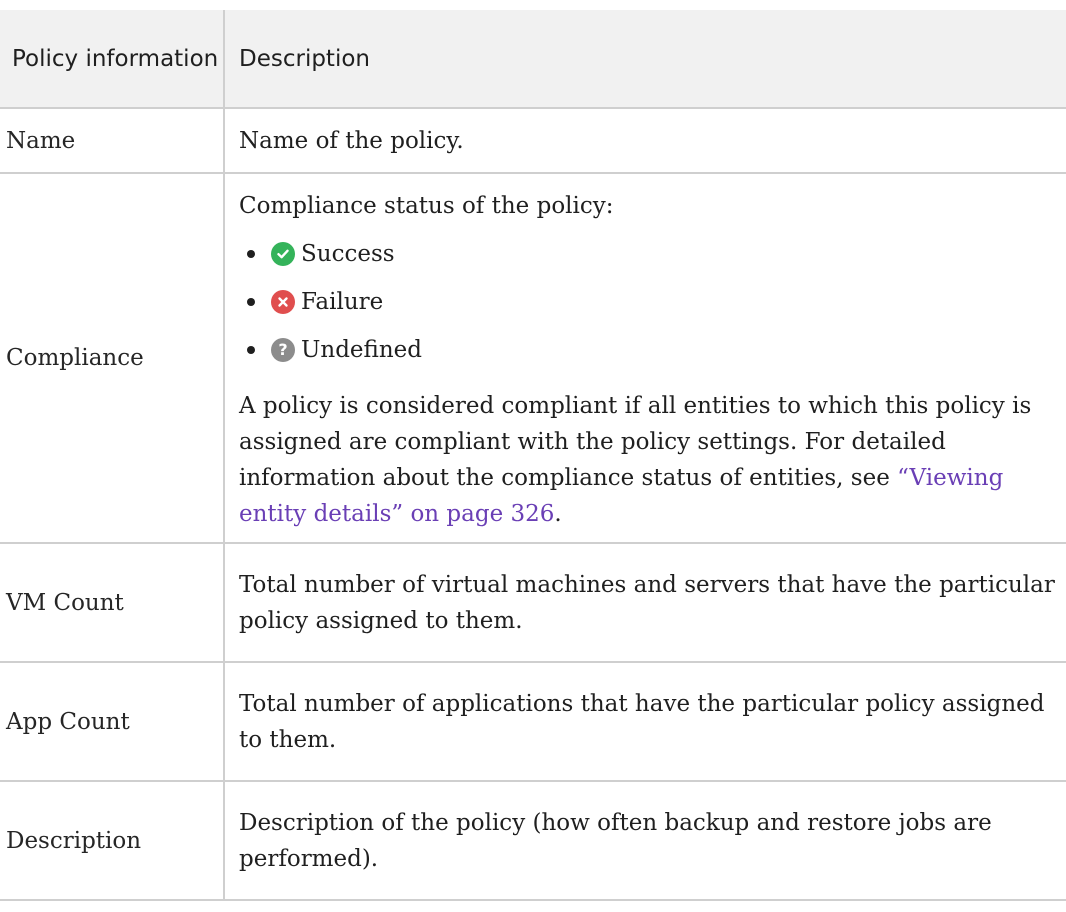  Describe the element at coordinates (362, 350) in the screenshot. I see `status-label-undefined: Undefined` at that location.